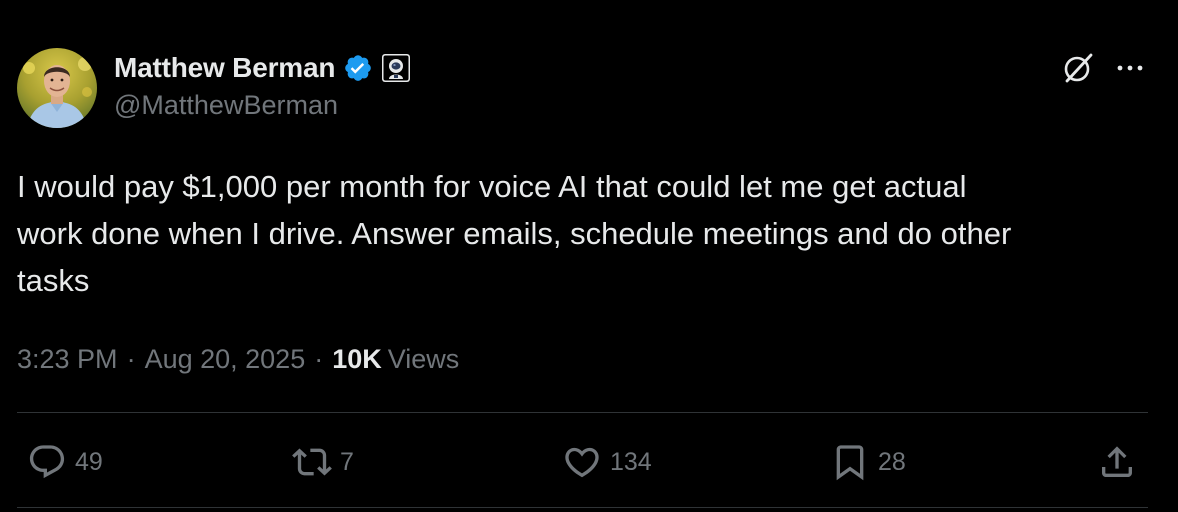  What do you see at coordinates (423, 358) in the screenshot?
I see `views-label: Views` at bounding box center [423, 358].